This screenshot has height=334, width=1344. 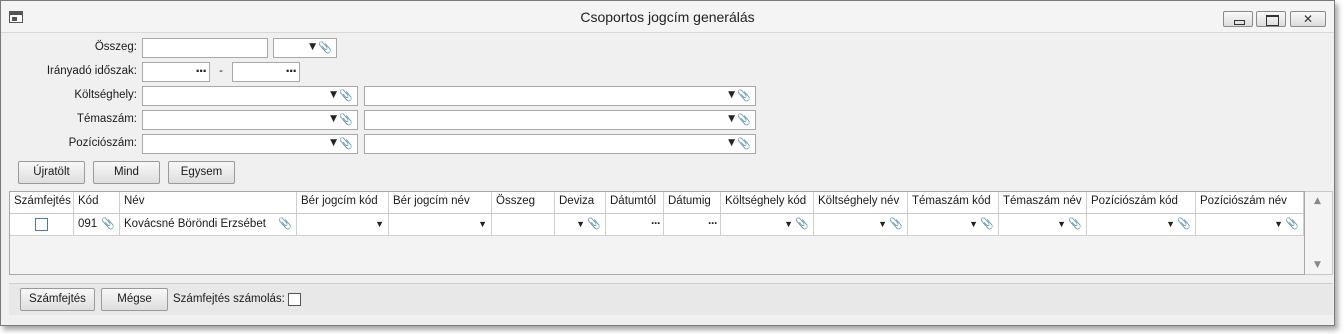 I want to click on table-row-cell-nev: Kovácsné Böröndi Erzsébet 📎, so click(x=208, y=225).